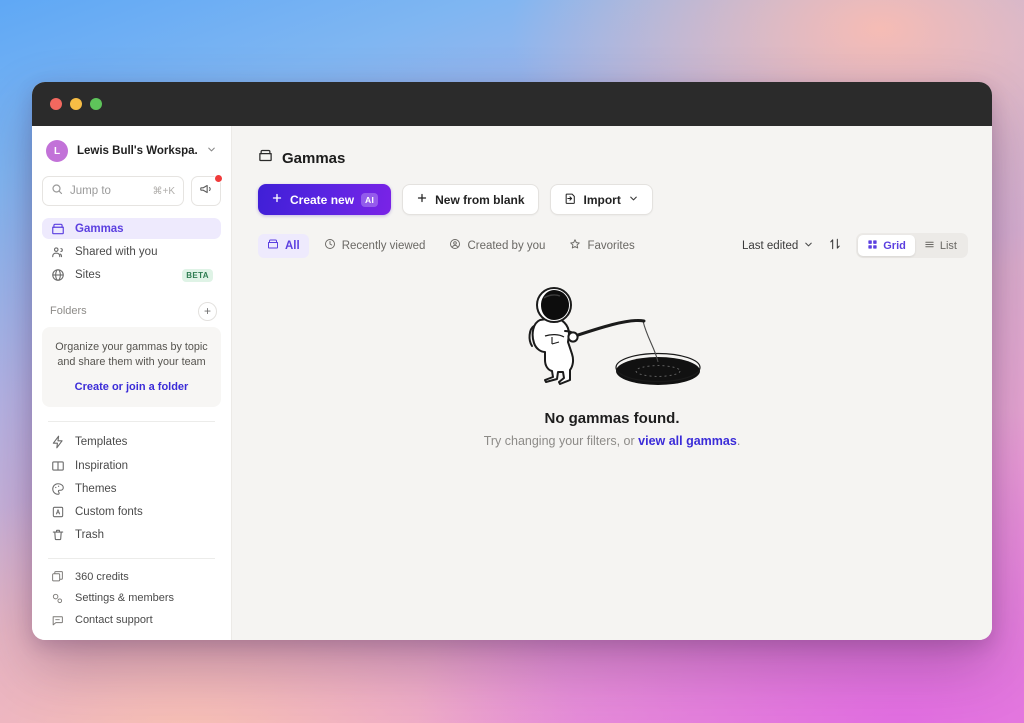  Describe the element at coordinates (512, 104) in the screenshot. I see `window-titlebar` at that location.